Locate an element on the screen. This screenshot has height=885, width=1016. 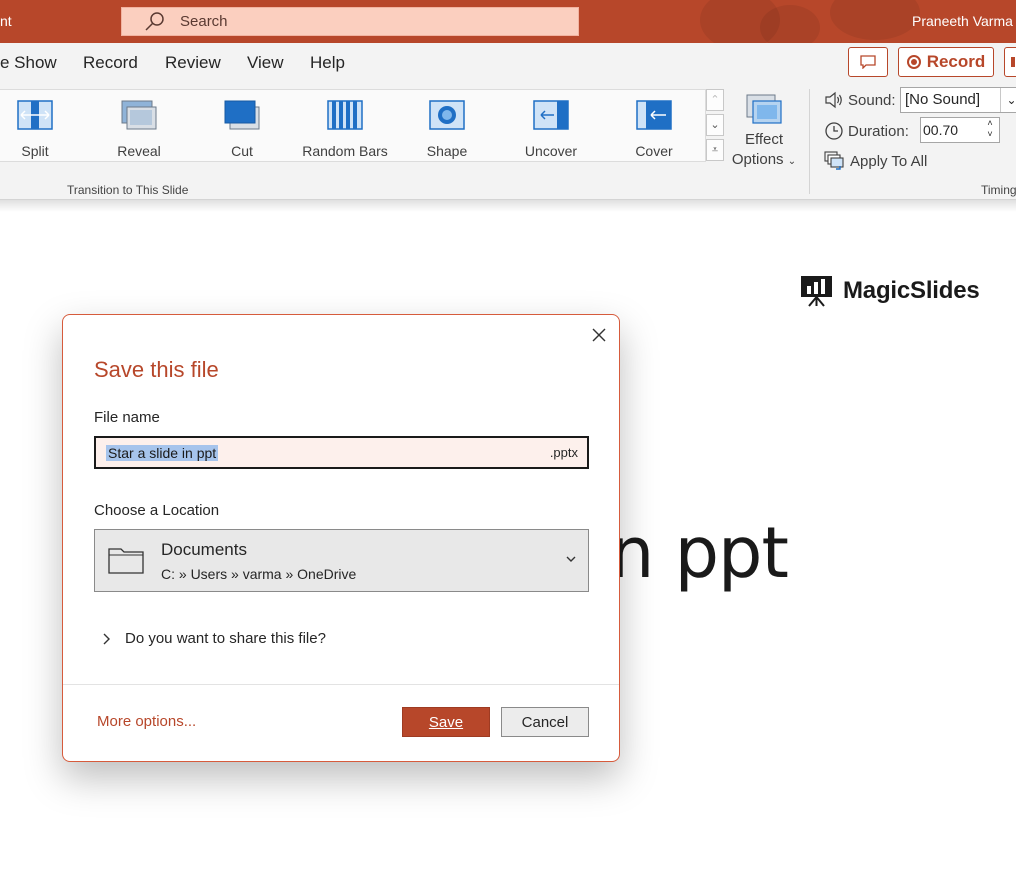
effect-options-icon is located at coordinates (764, 109).